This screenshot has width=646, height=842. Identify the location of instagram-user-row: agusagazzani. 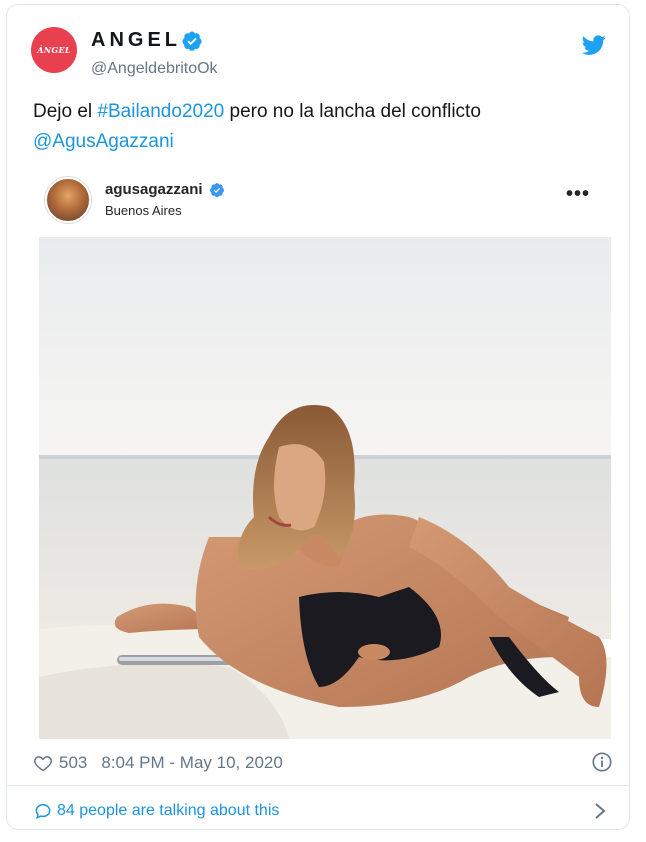
(165, 189).